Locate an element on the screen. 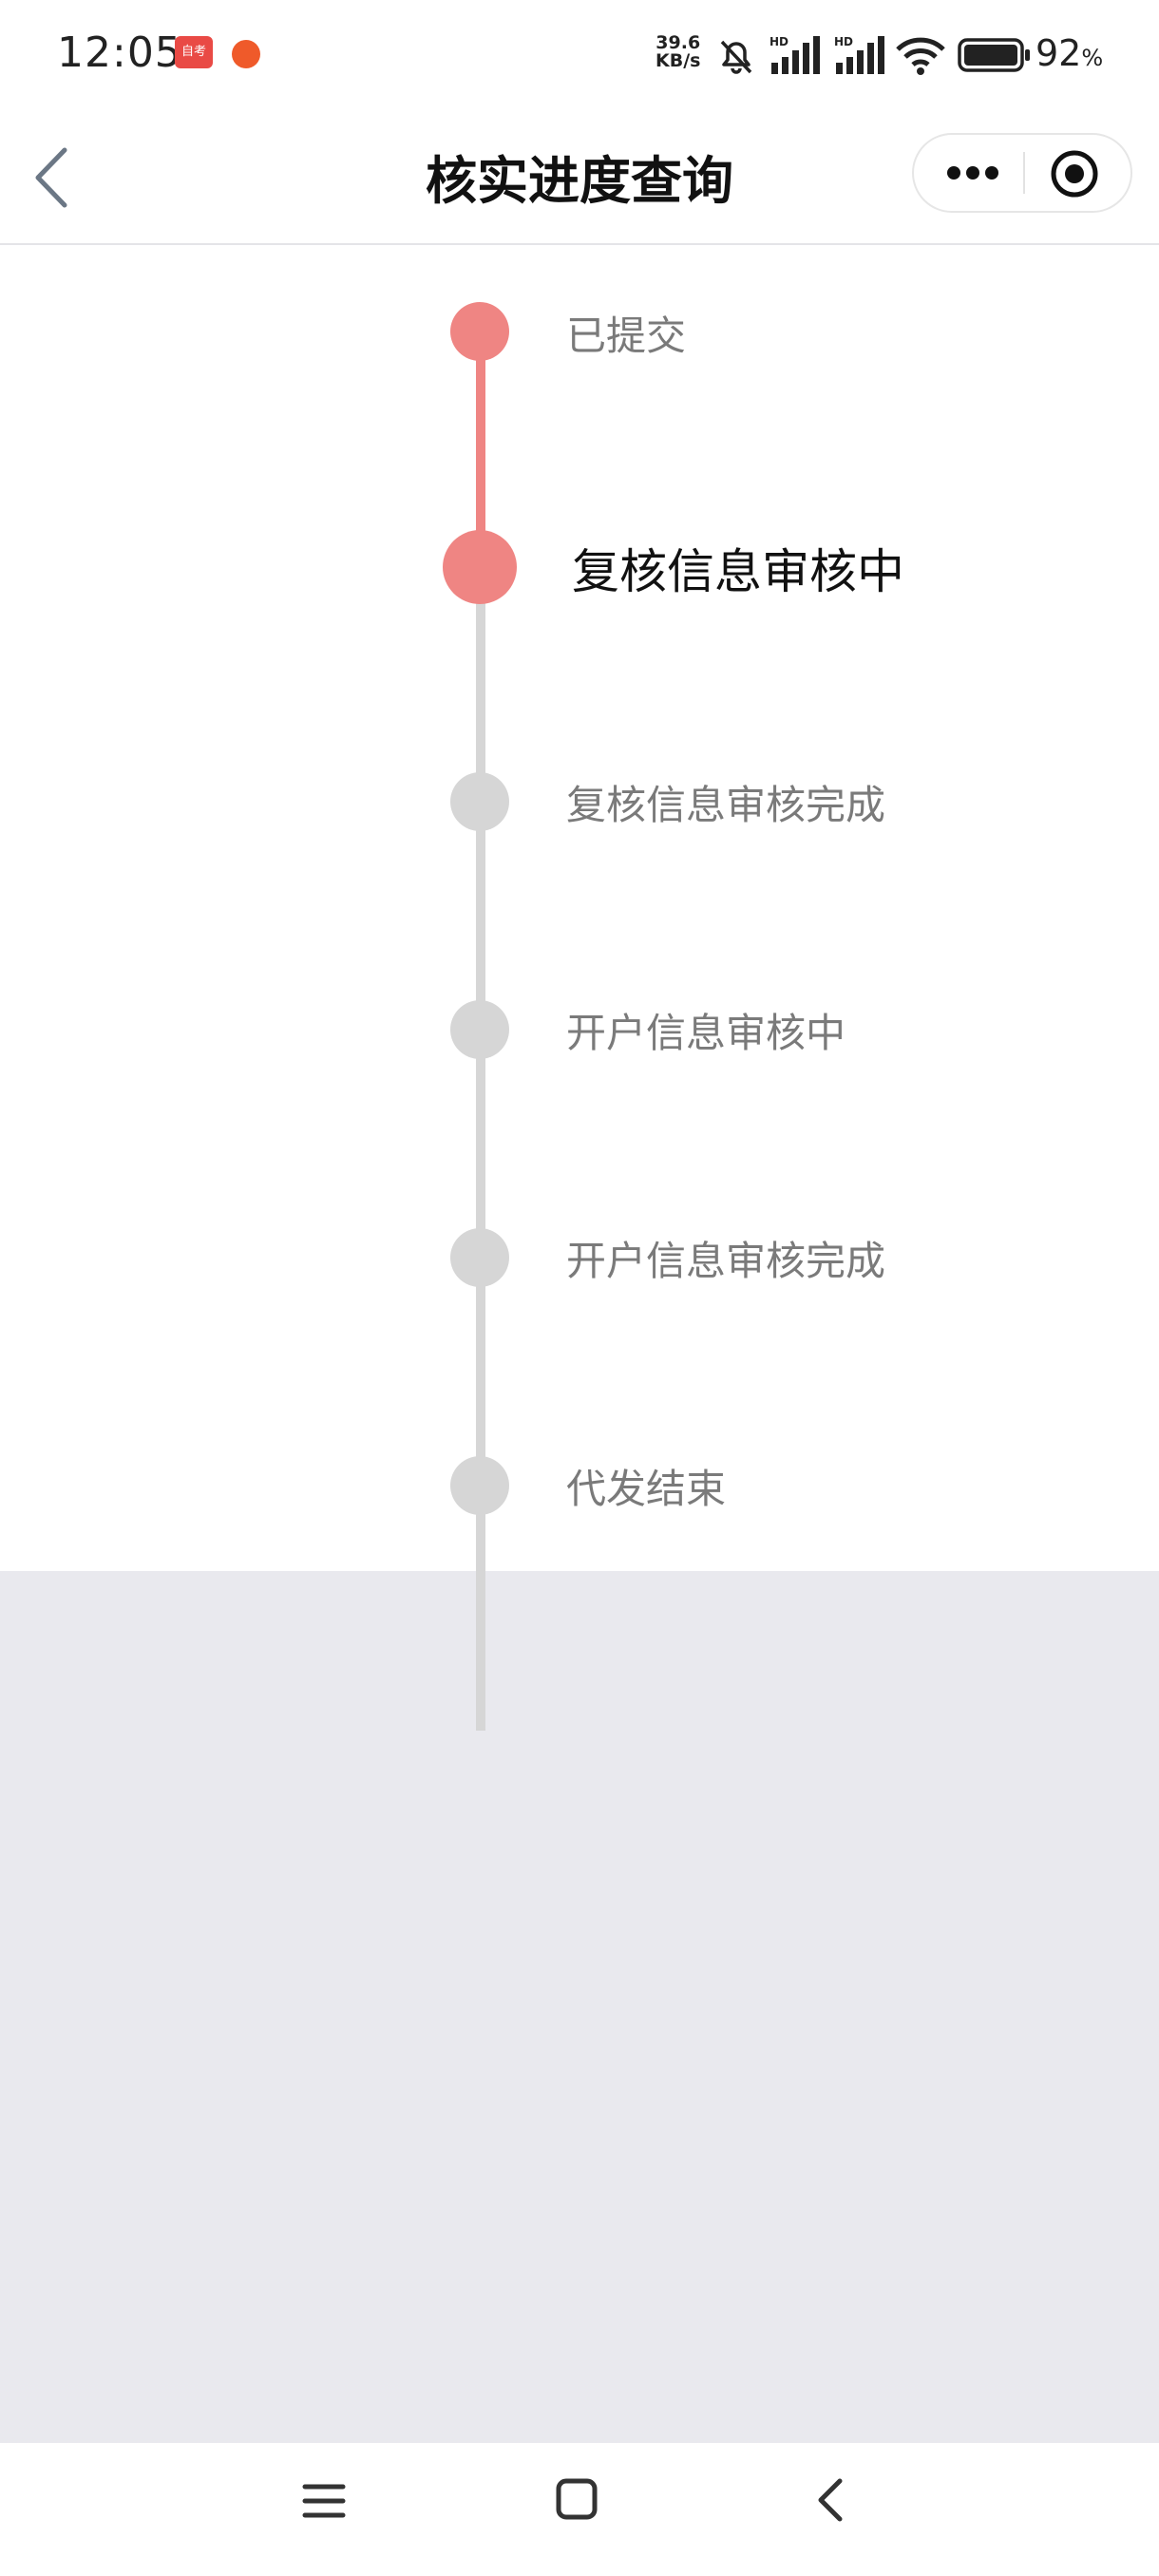 This screenshot has height=2576, width=1159. close-miniprogram-button is located at coordinates (1074, 173).